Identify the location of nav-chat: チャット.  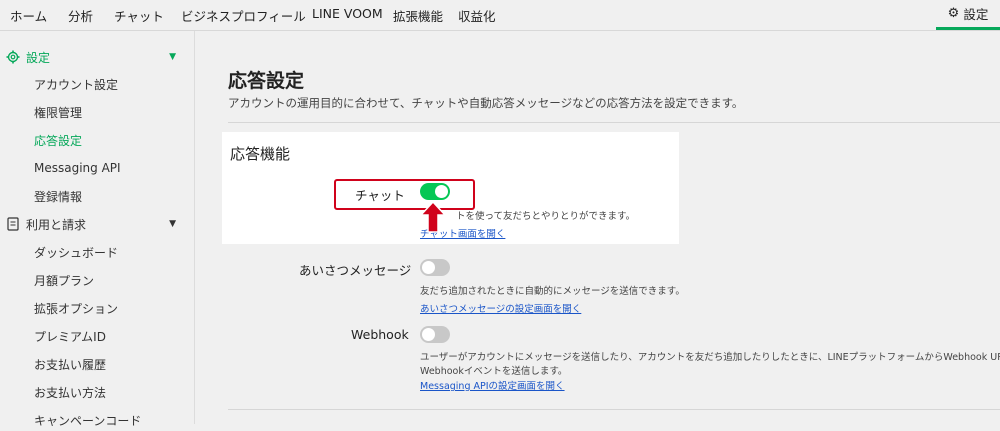
(139, 15).